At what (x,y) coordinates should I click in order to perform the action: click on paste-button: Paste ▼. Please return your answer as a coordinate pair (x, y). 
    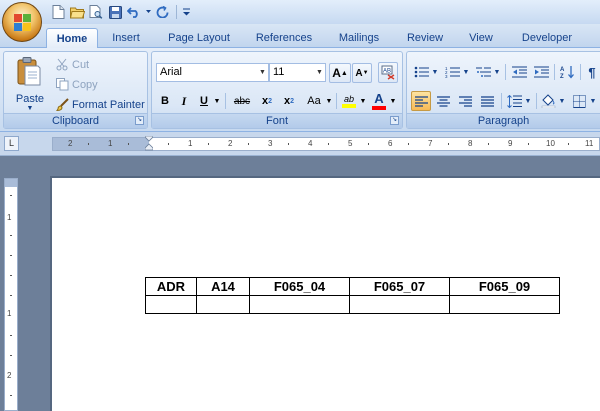
    Looking at the image, I should click on (30, 83).